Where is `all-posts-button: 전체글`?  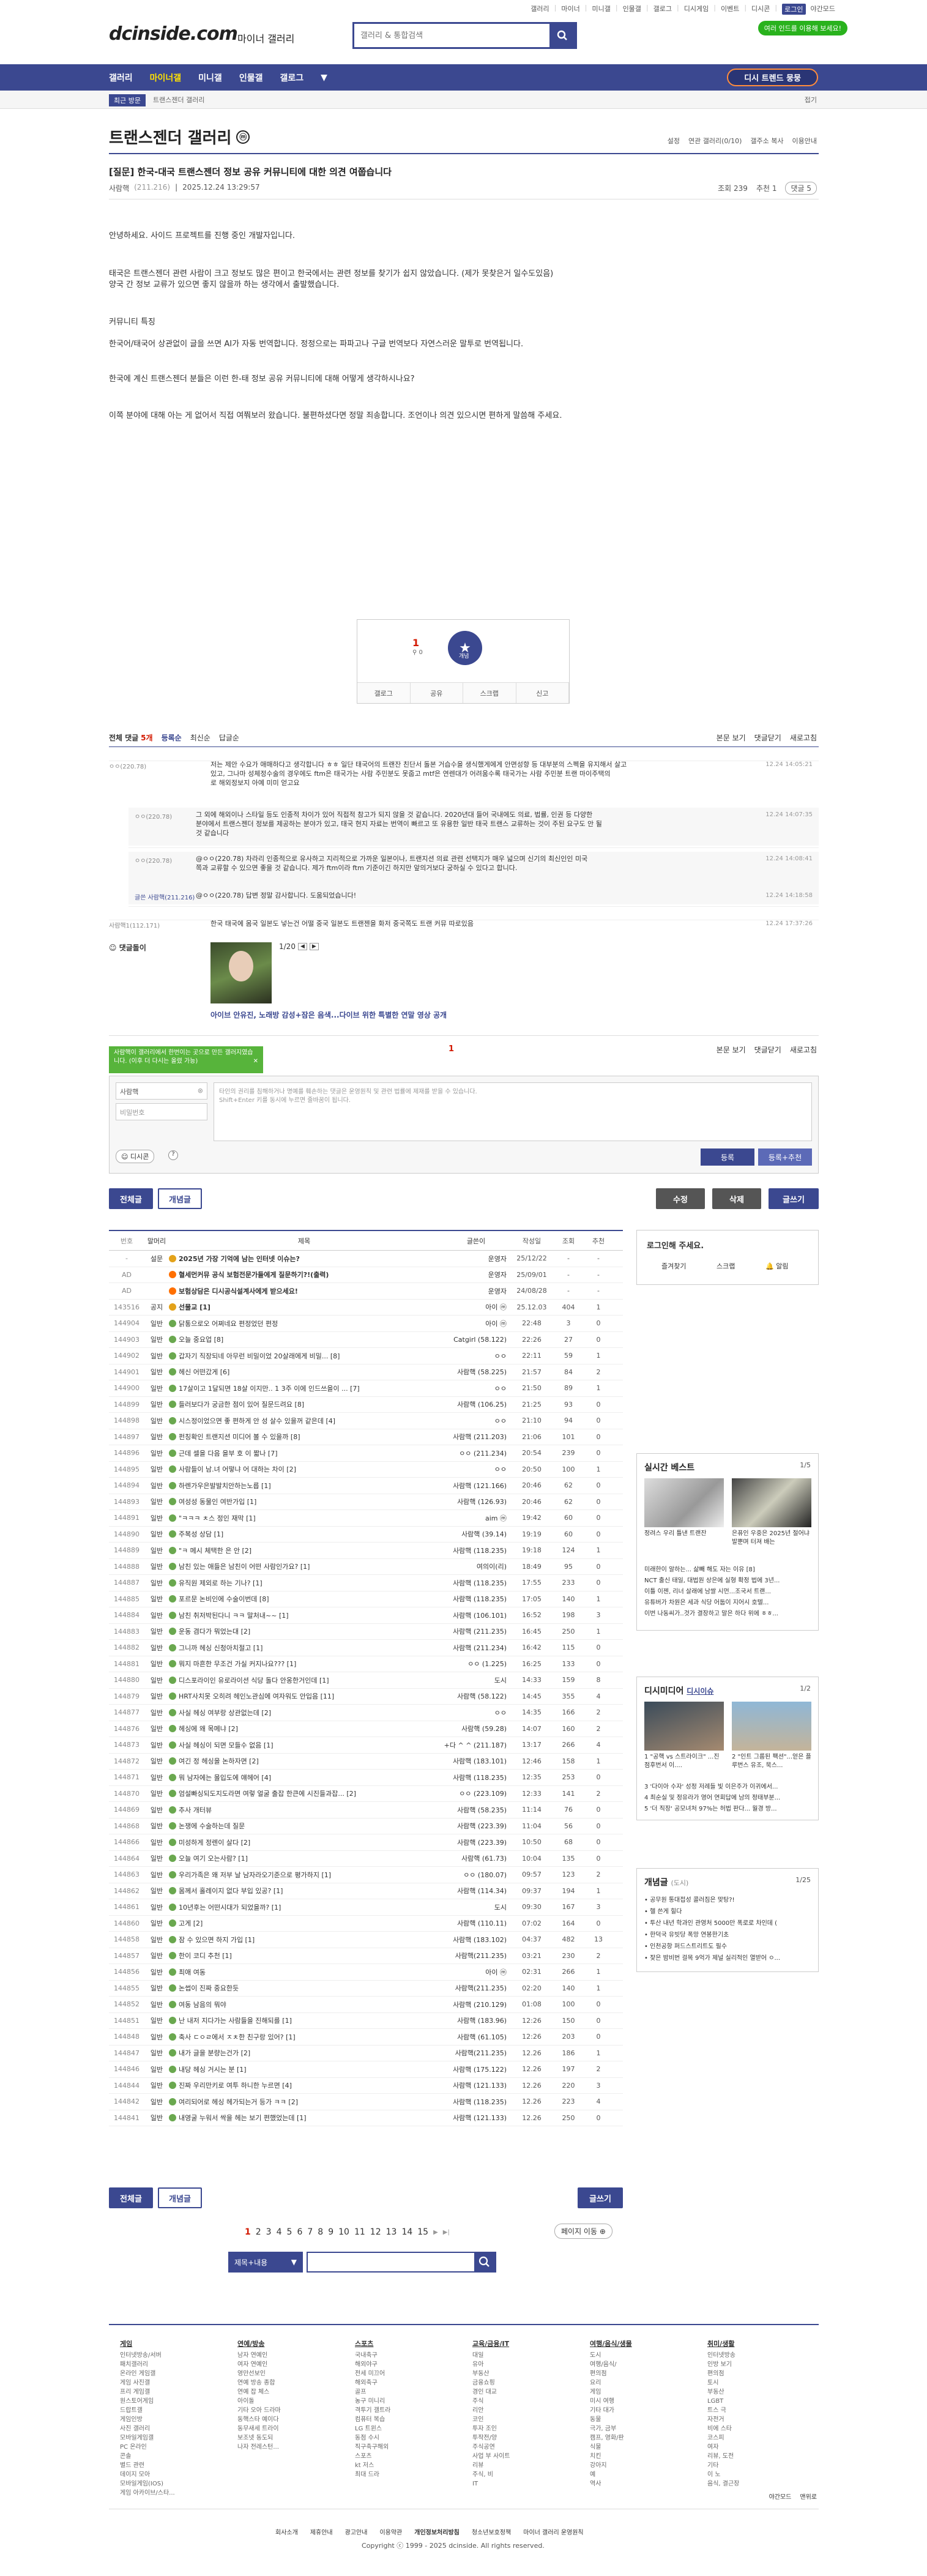 all-posts-button: 전체글 is located at coordinates (131, 1198).